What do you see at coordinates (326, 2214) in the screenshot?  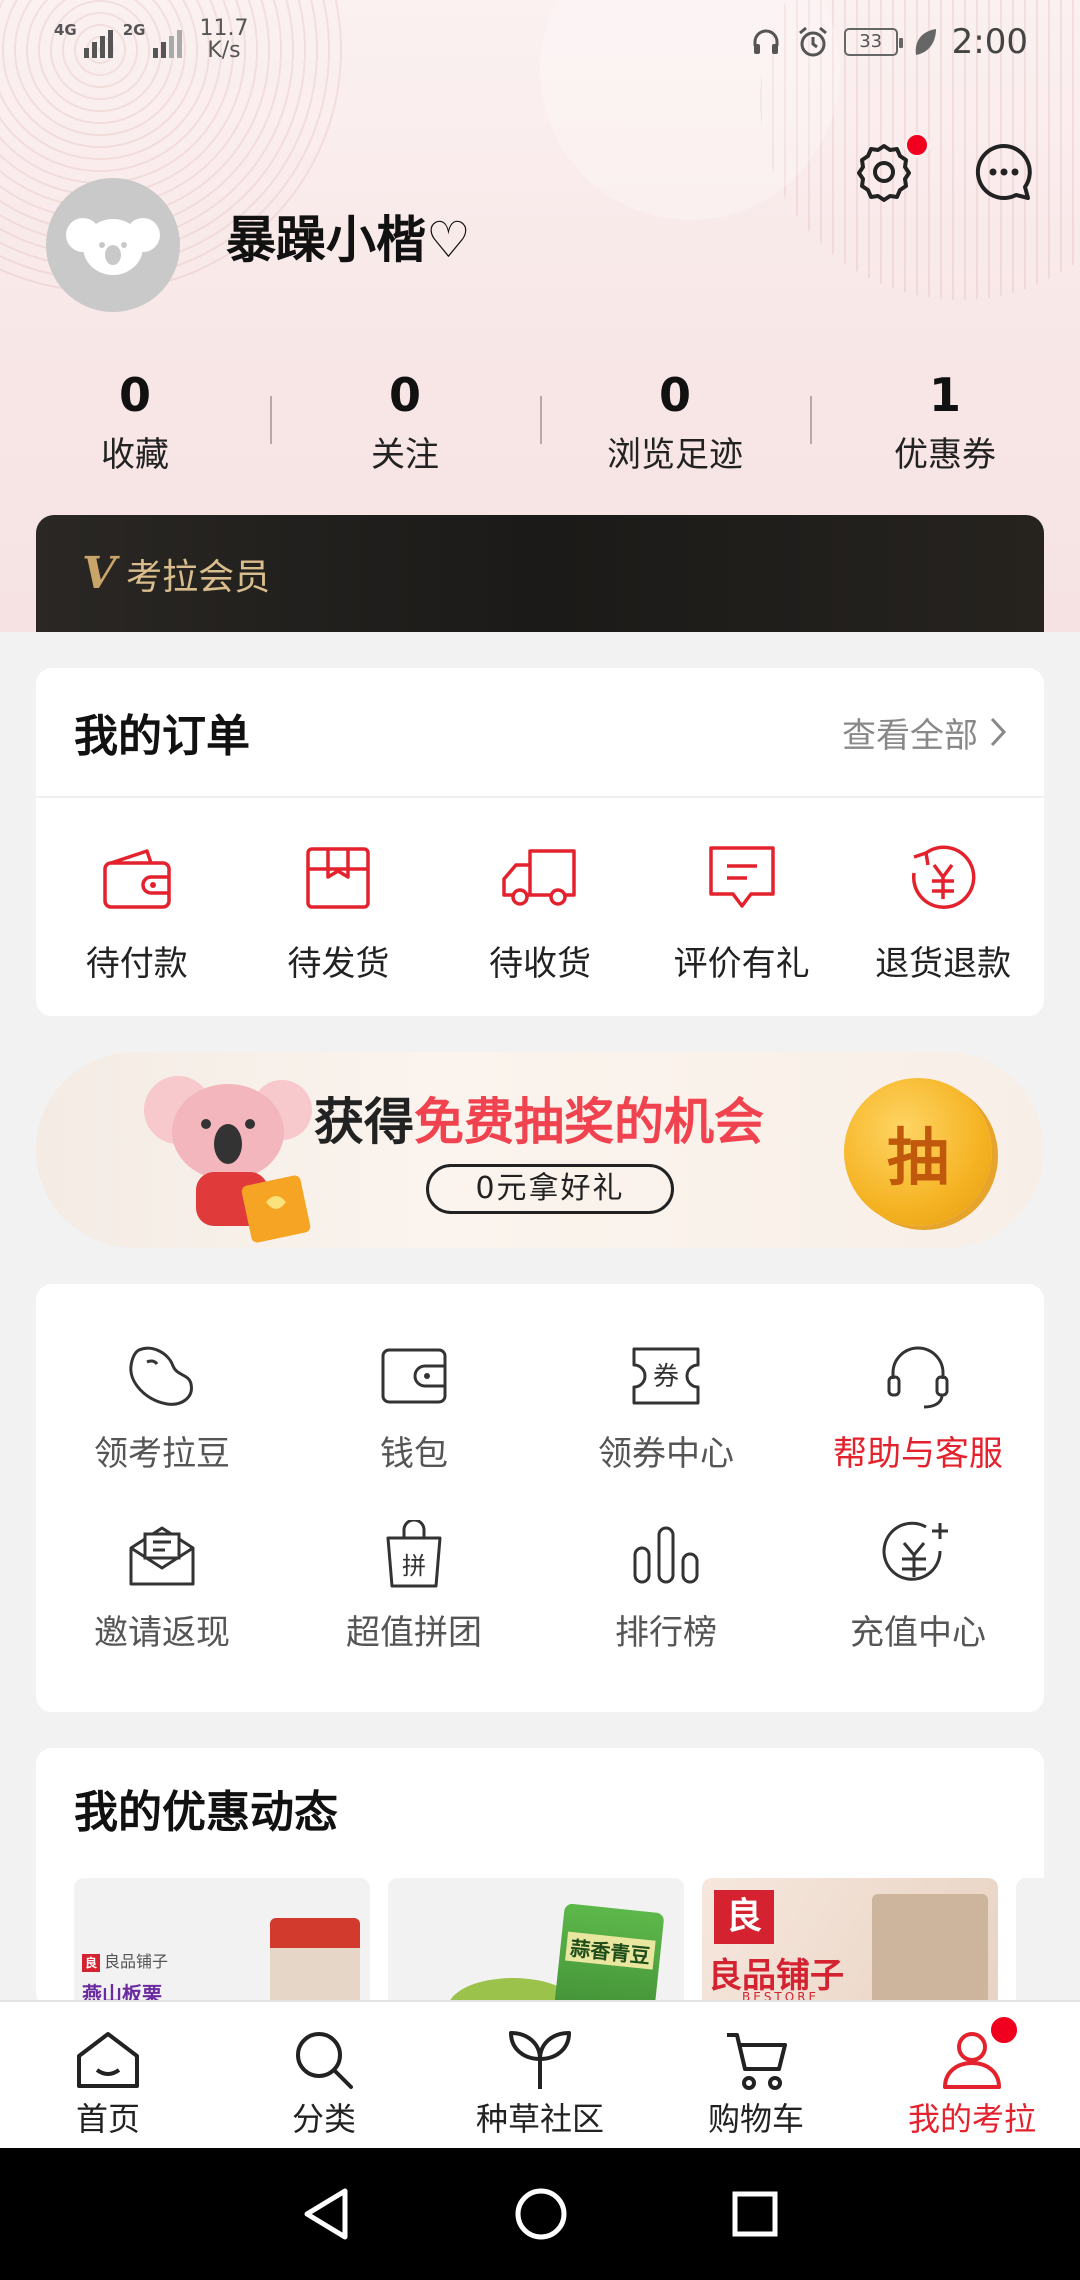 I see `back-icon` at bounding box center [326, 2214].